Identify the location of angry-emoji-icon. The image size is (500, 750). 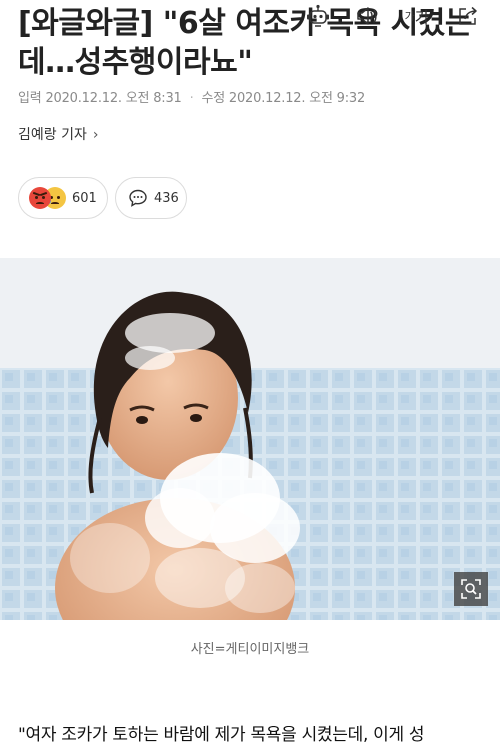
(40, 198).